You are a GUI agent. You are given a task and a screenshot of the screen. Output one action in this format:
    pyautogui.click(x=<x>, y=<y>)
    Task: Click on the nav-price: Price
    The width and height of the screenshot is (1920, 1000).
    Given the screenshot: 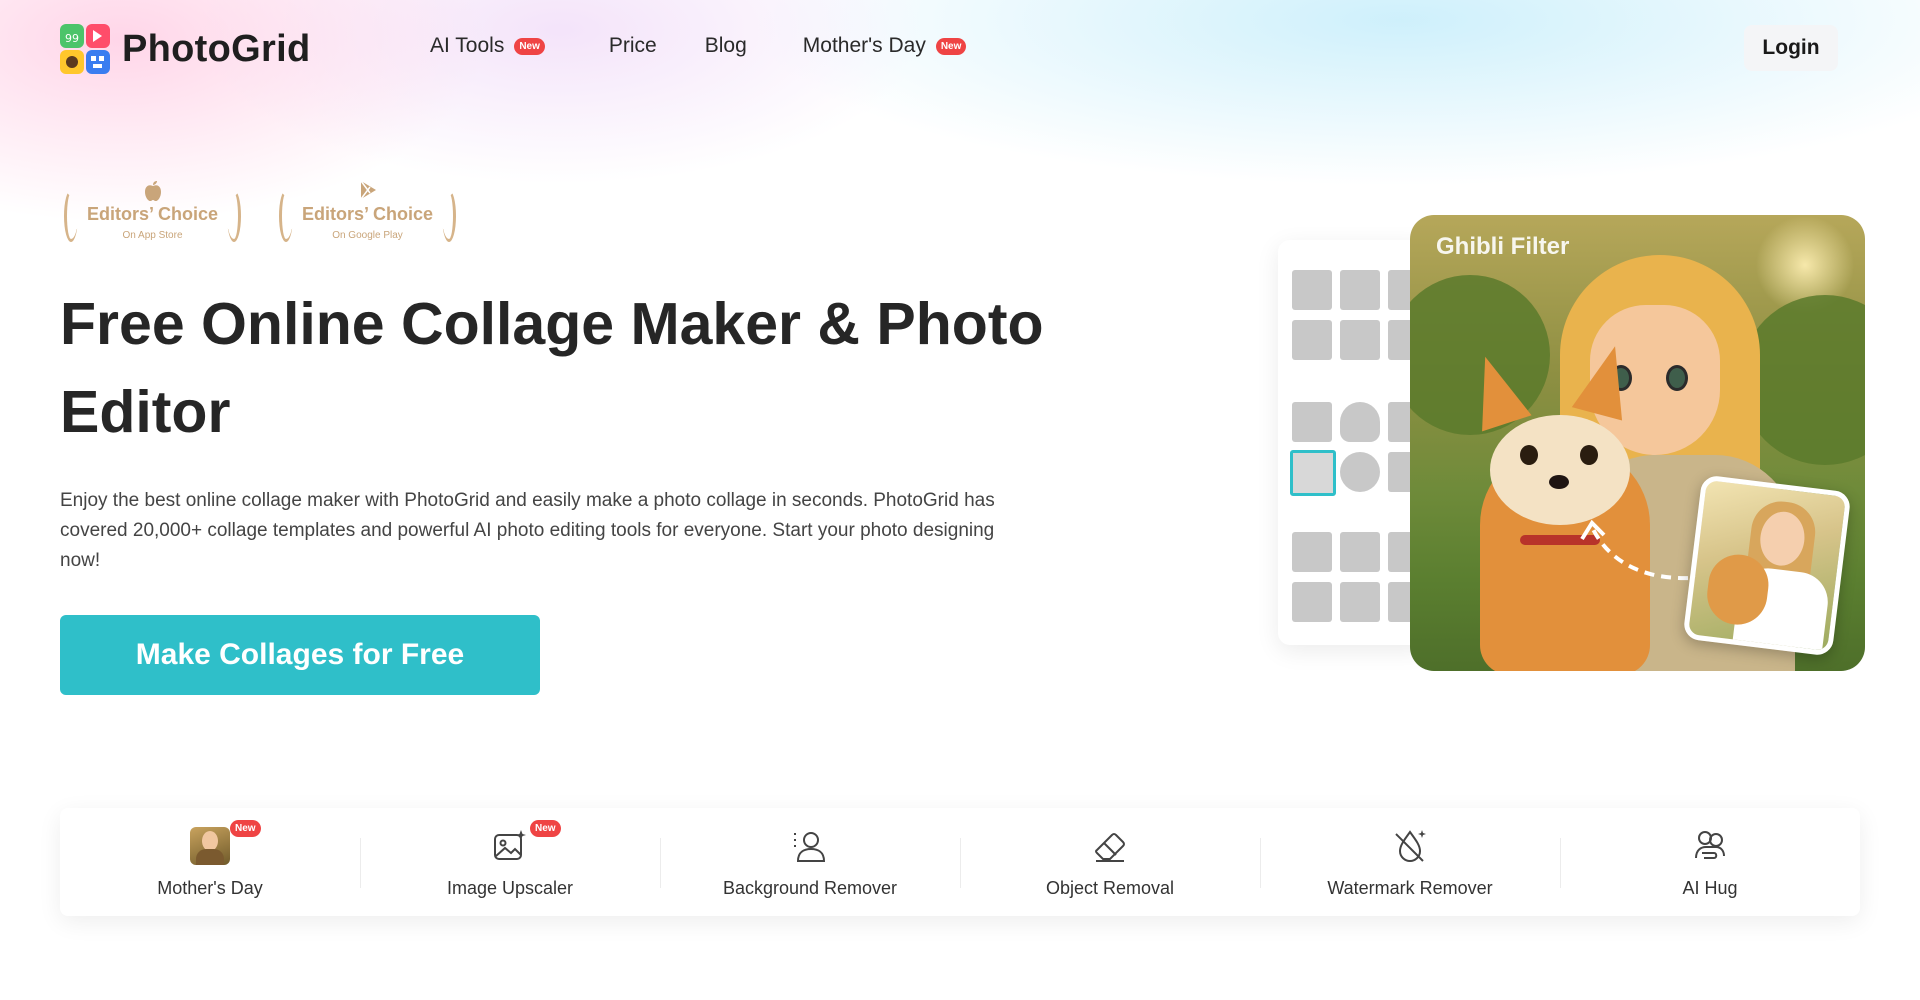 What is the action you would take?
    pyautogui.click(x=633, y=46)
    